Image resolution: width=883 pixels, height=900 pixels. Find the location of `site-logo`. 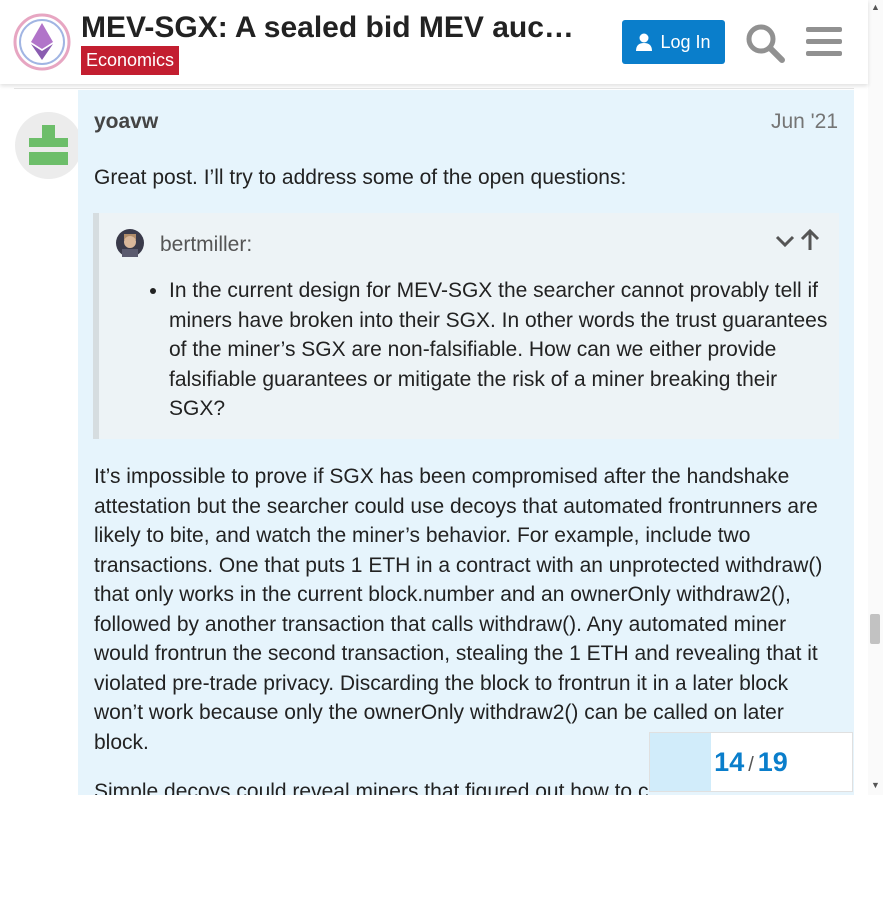

site-logo is located at coordinates (42, 42).